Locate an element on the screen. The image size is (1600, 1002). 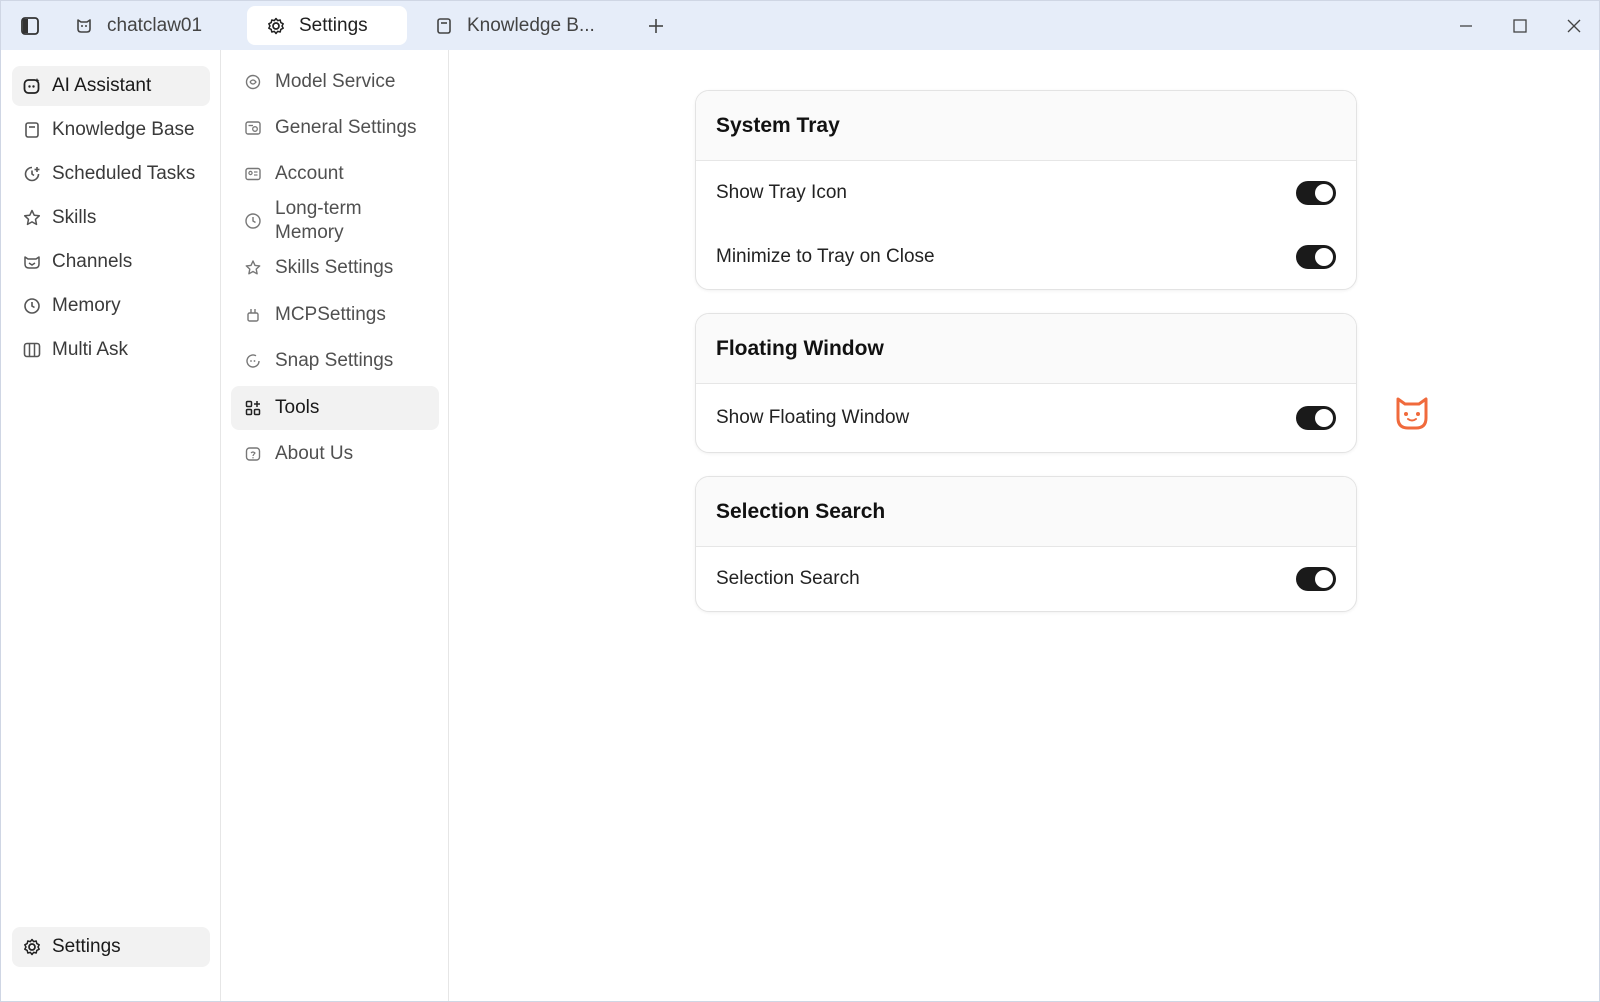
show-tray-icon-toggle is located at coordinates (1316, 193).